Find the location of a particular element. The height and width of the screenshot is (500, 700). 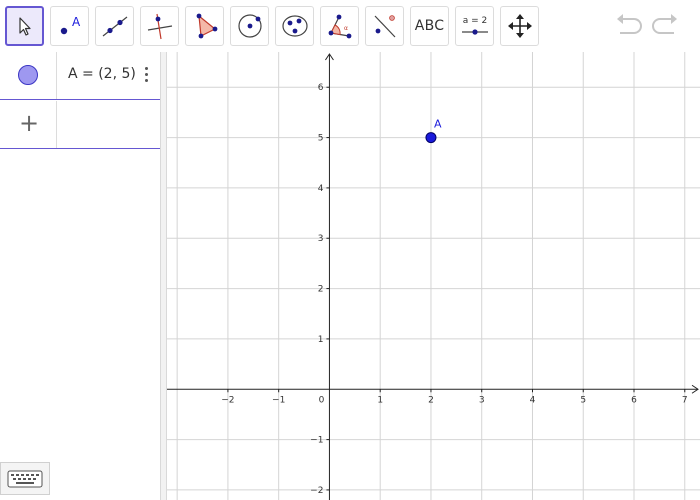

algebra-input-row: + is located at coordinates (80, 125).